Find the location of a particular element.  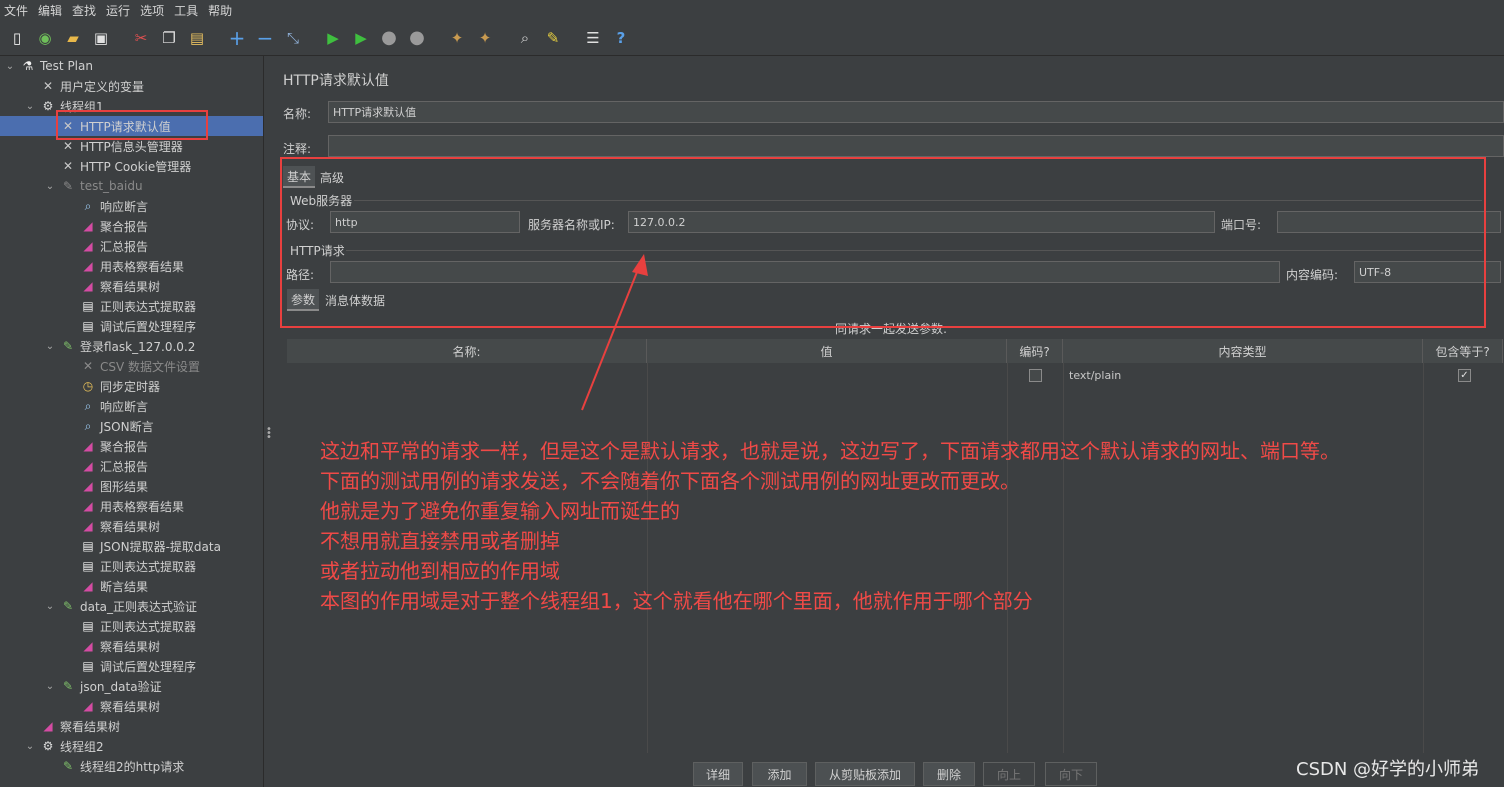

tab-body-data: 消息体数据 is located at coordinates (355, 300).